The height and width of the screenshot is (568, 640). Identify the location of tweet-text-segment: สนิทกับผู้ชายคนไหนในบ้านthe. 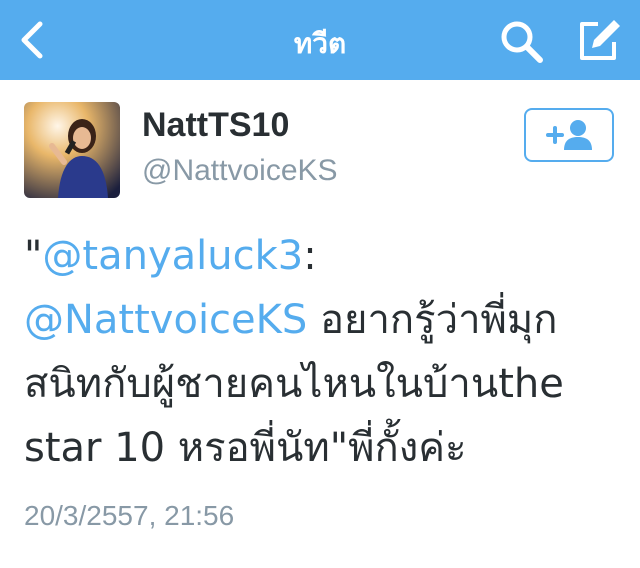
(294, 384).